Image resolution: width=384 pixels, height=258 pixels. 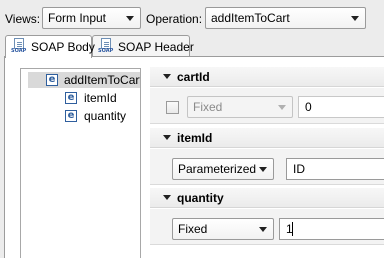 What do you see at coordinates (100, 98) in the screenshot?
I see `tree-item-itemId: itemId` at bounding box center [100, 98].